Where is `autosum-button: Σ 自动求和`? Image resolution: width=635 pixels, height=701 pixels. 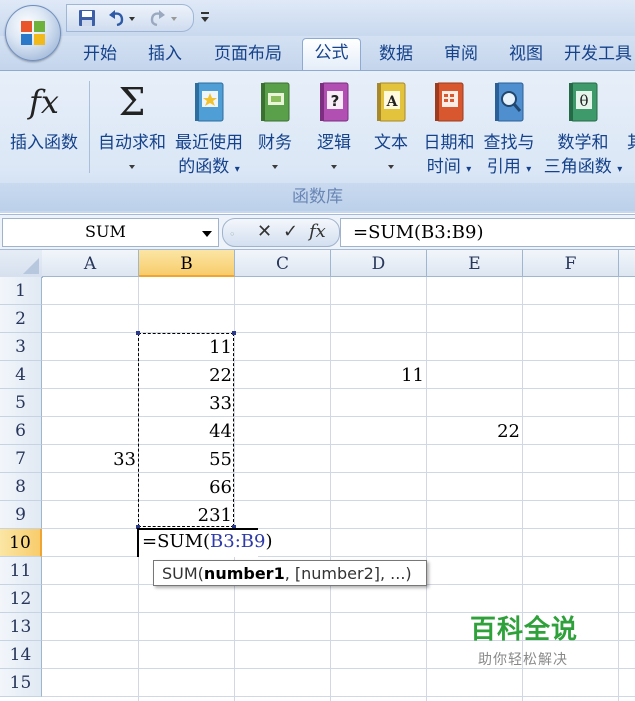
autosum-button: Σ 自动求和 is located at coordinates (132, 129).